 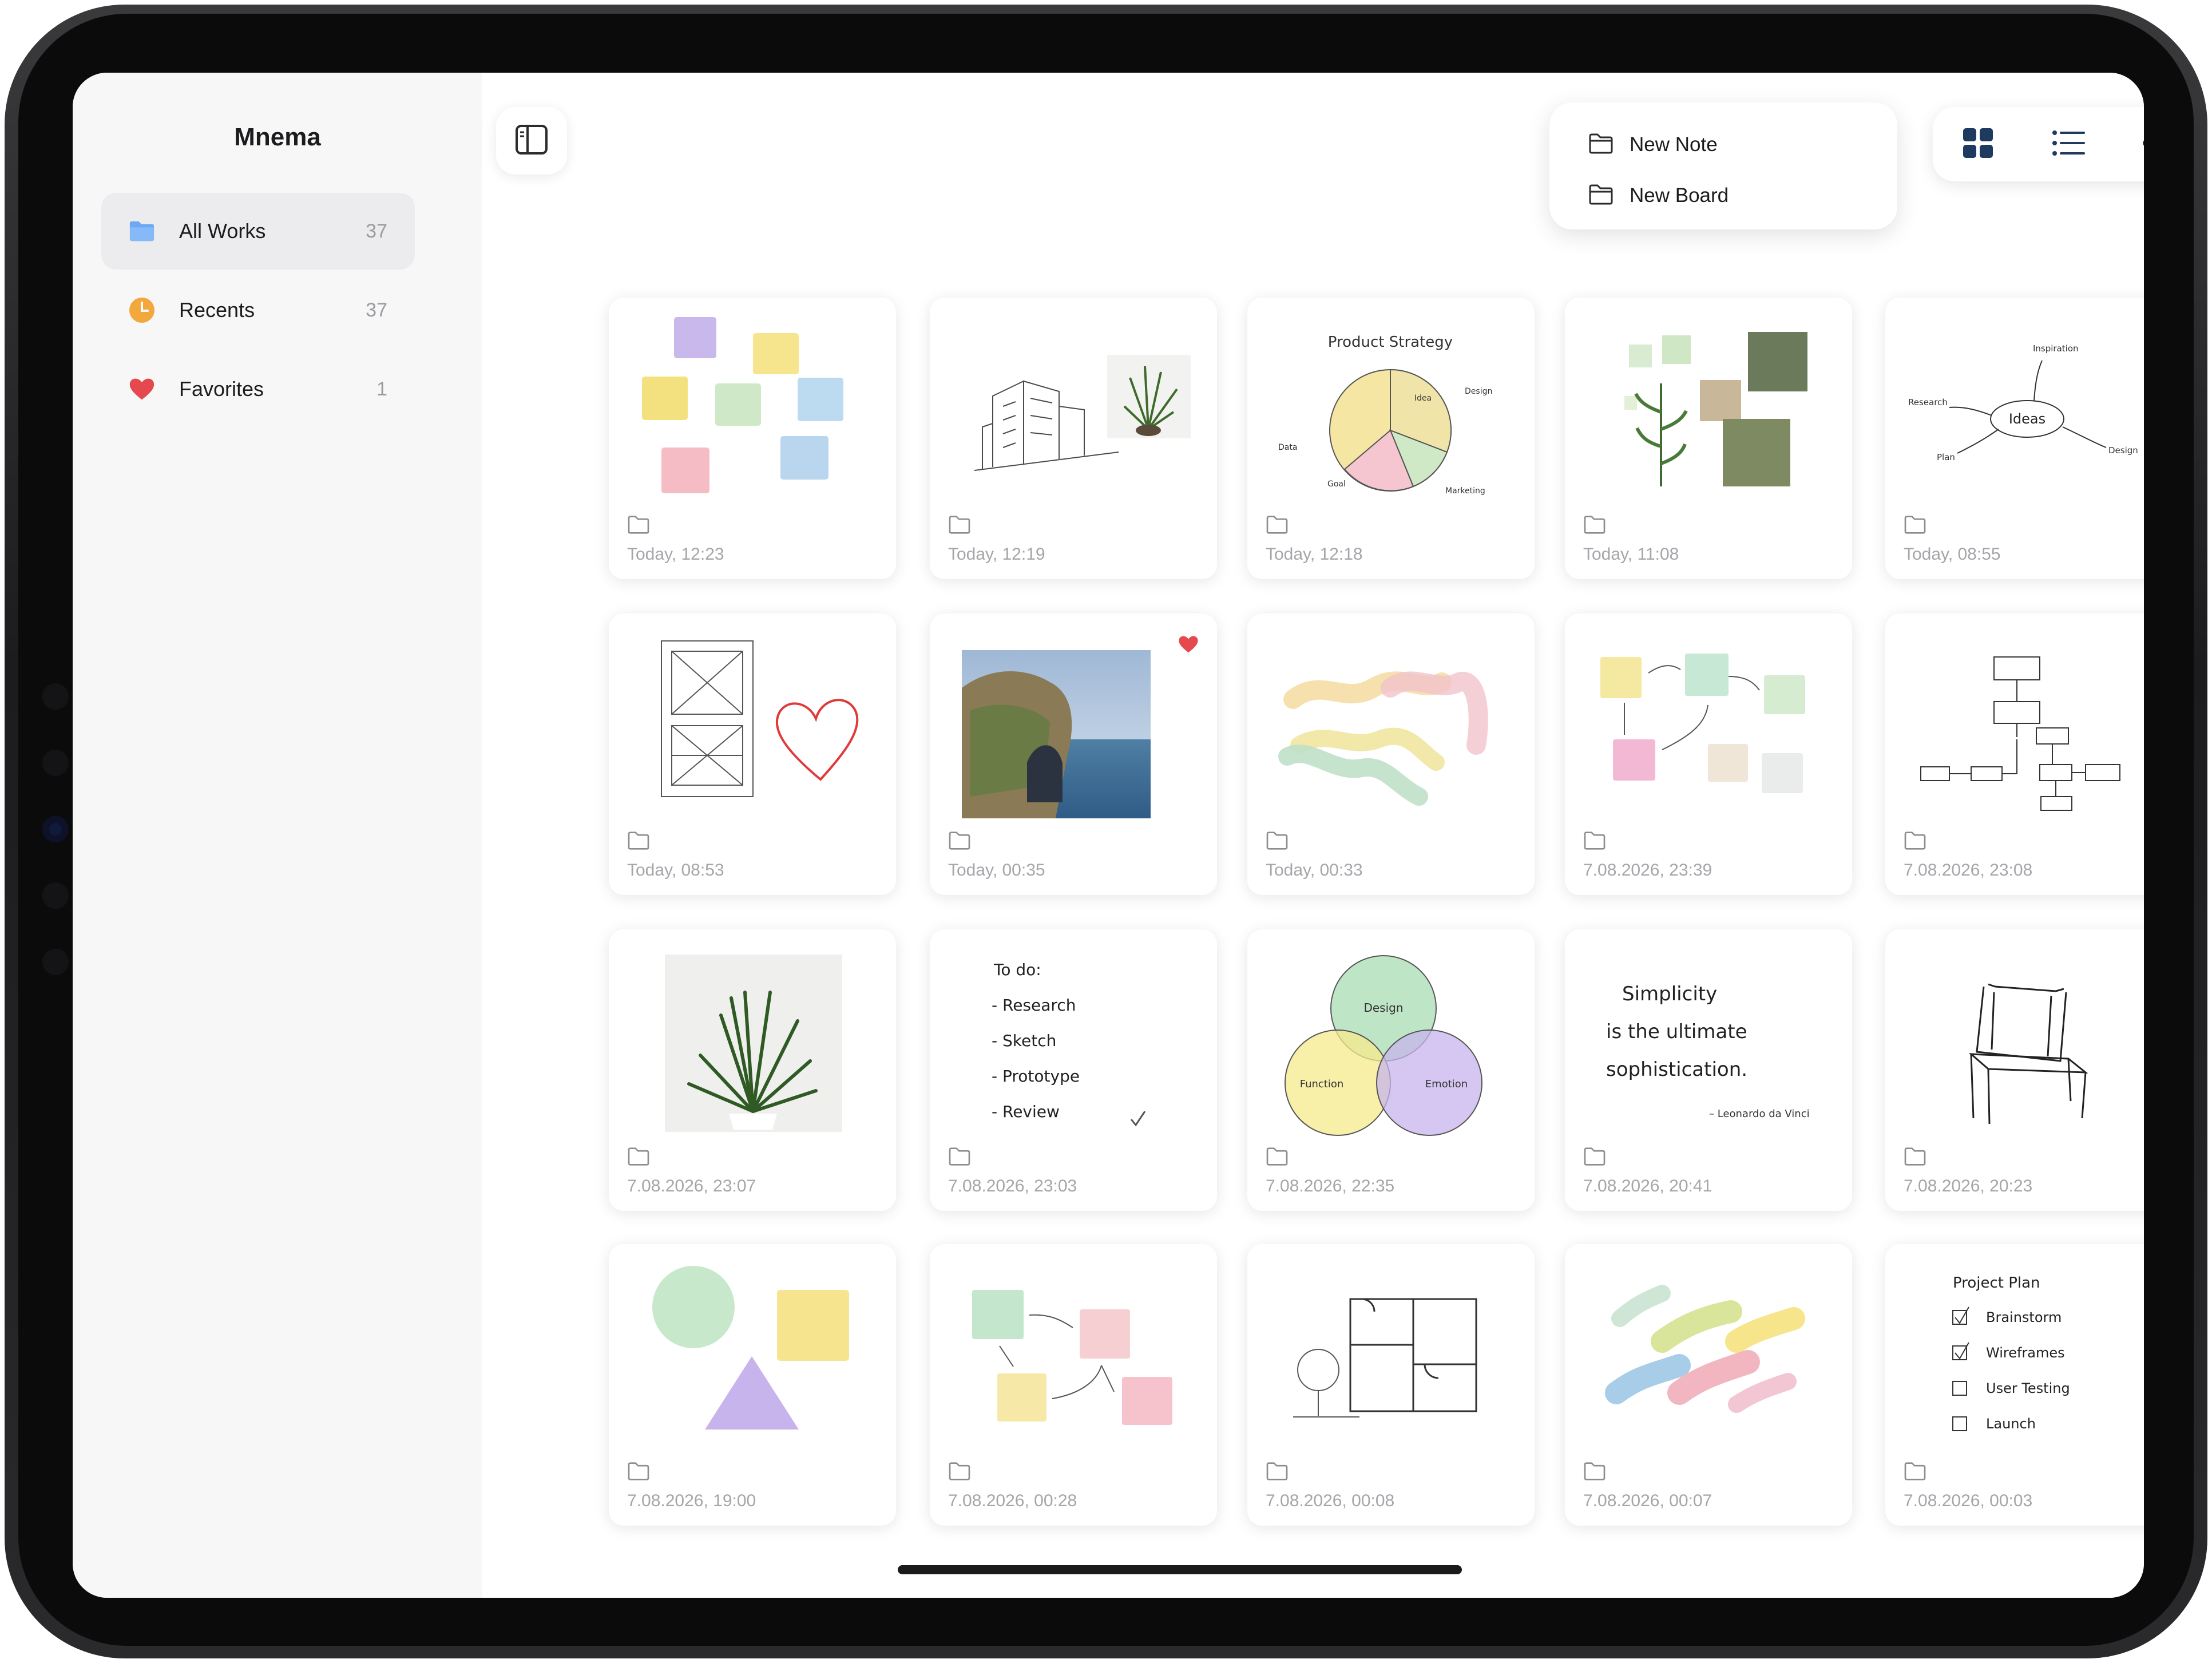 I want to click on card-date: 7.08.2026, 00:28, so click(x=1012, y=1500).